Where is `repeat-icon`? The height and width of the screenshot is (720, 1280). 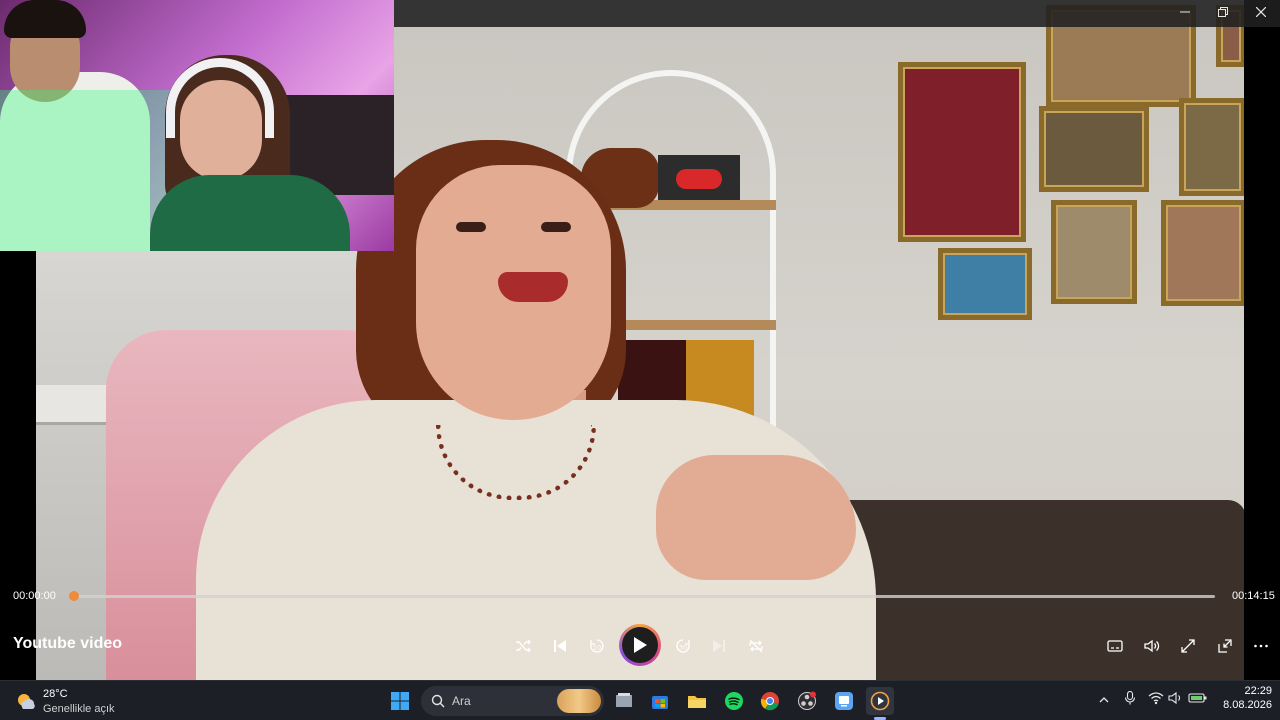 repeat-icon is located at coordinates (756, 645).